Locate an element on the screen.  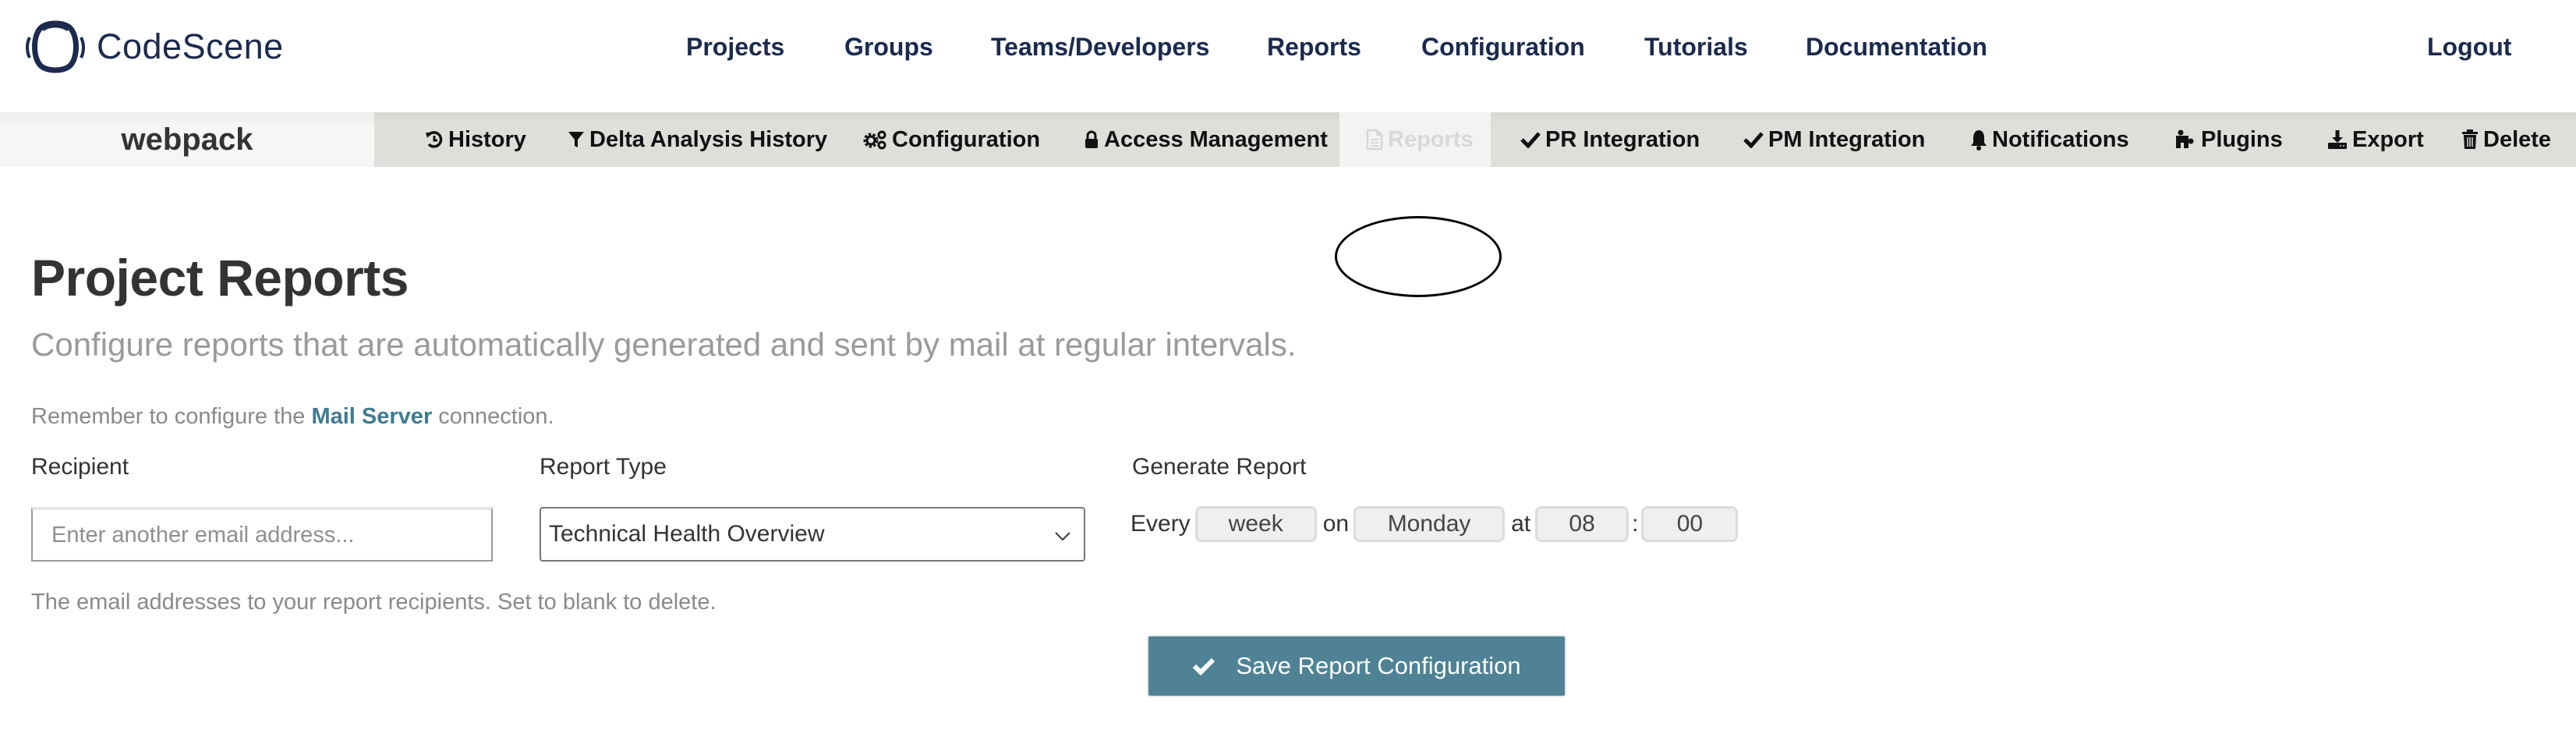
project-name: webpack is located at coordinates (187, 140).